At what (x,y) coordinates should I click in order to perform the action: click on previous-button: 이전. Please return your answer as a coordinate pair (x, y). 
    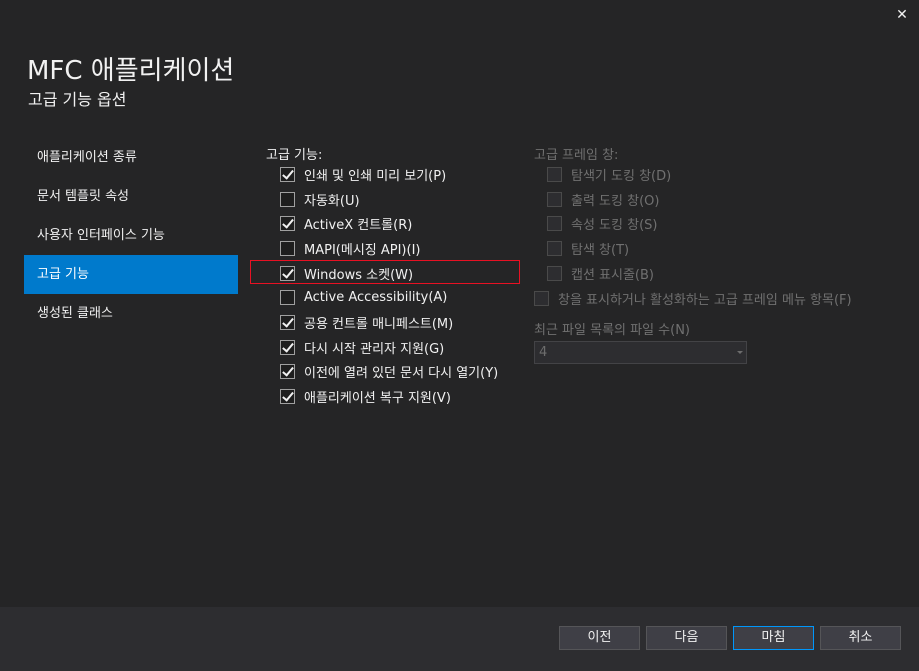
    Looking at the image, I should click on (599, 638).